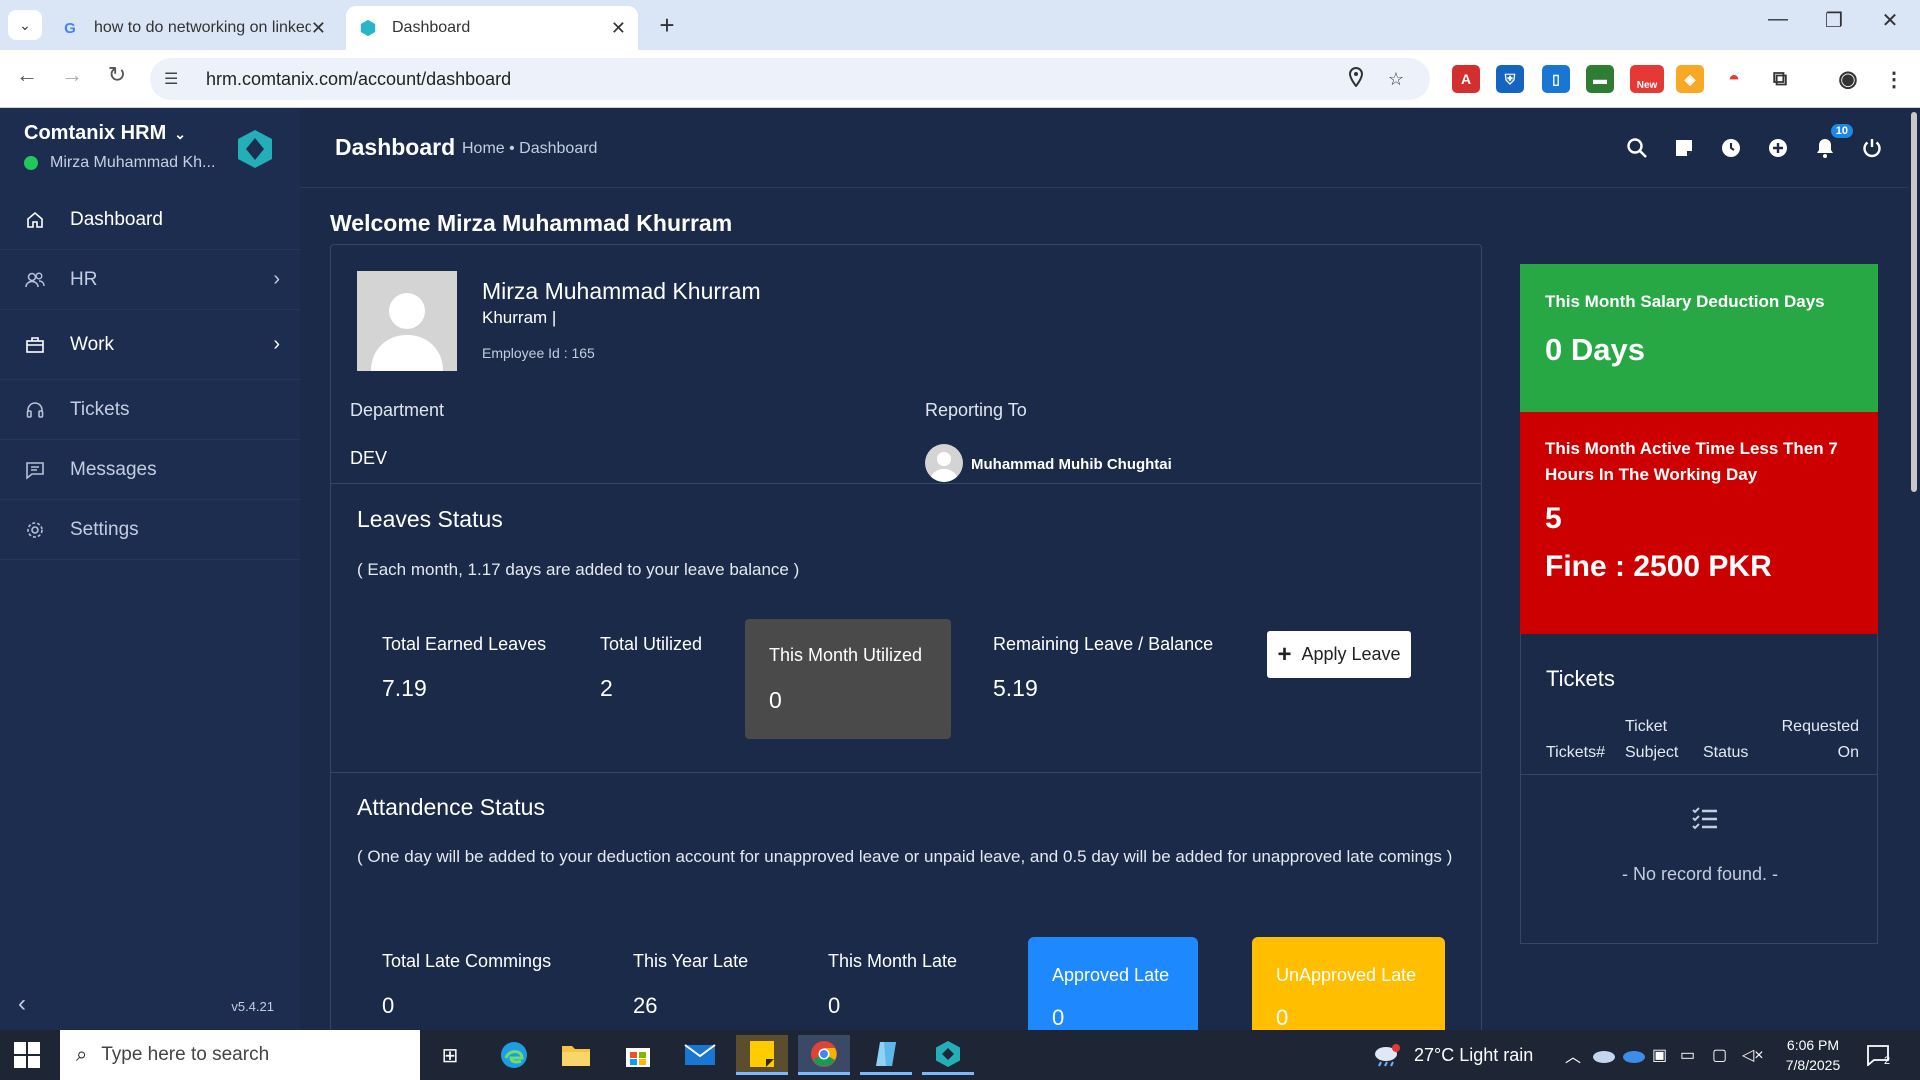  What do you see at coordinates (1348, 987) in the screenshot?
I see `unapproved-late-box: UnApproved Late 0` at bounding box center [1348, 987].